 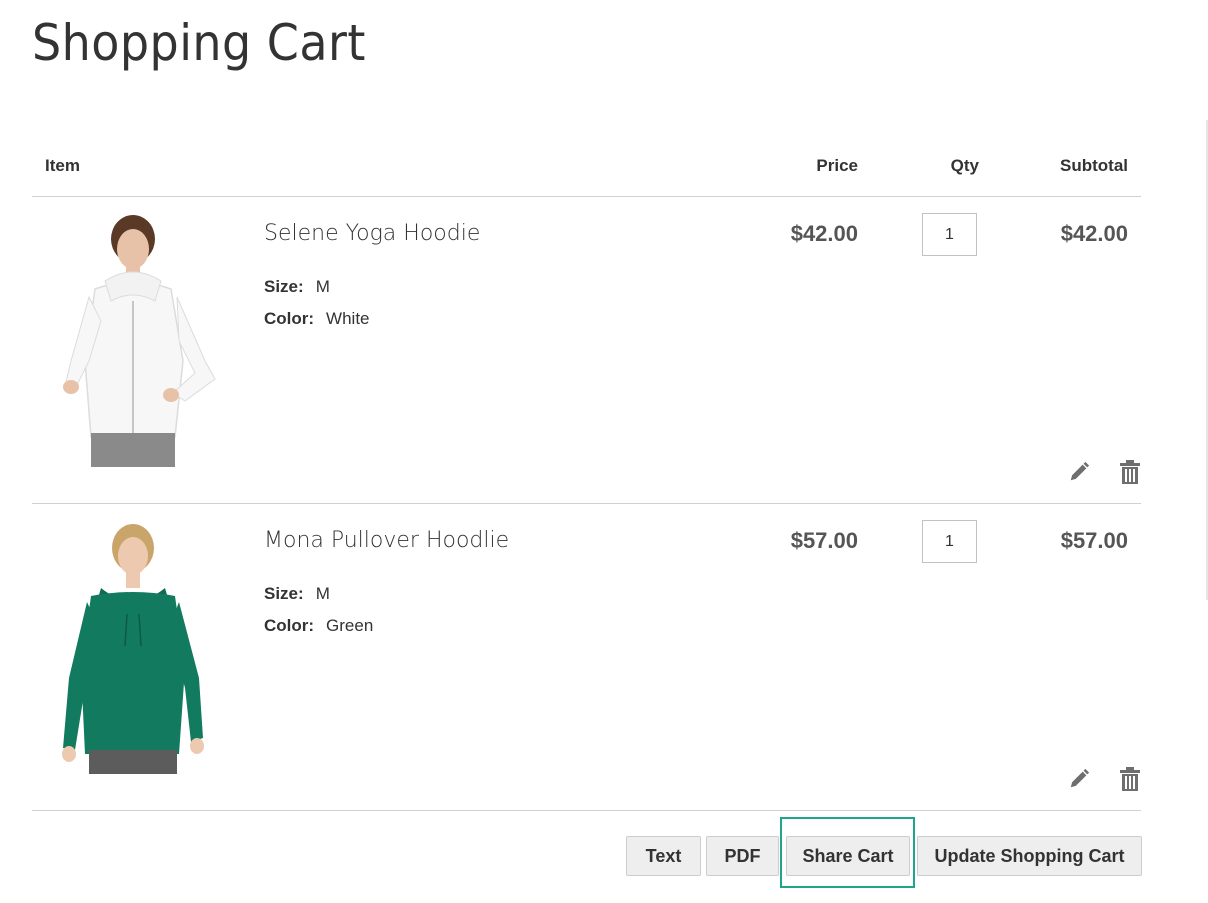 I want to click on header-price: Price, so click(x=837, y=165).